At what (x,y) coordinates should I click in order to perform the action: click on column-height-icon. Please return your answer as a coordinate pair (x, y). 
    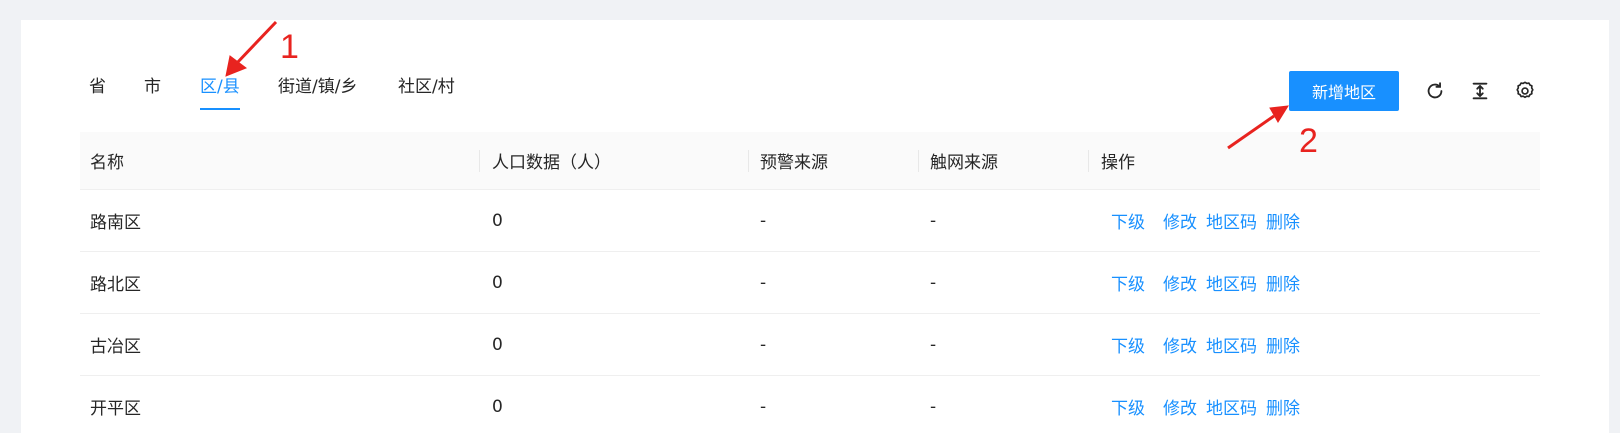
    Looking at the image, I should click on (1480, 91).